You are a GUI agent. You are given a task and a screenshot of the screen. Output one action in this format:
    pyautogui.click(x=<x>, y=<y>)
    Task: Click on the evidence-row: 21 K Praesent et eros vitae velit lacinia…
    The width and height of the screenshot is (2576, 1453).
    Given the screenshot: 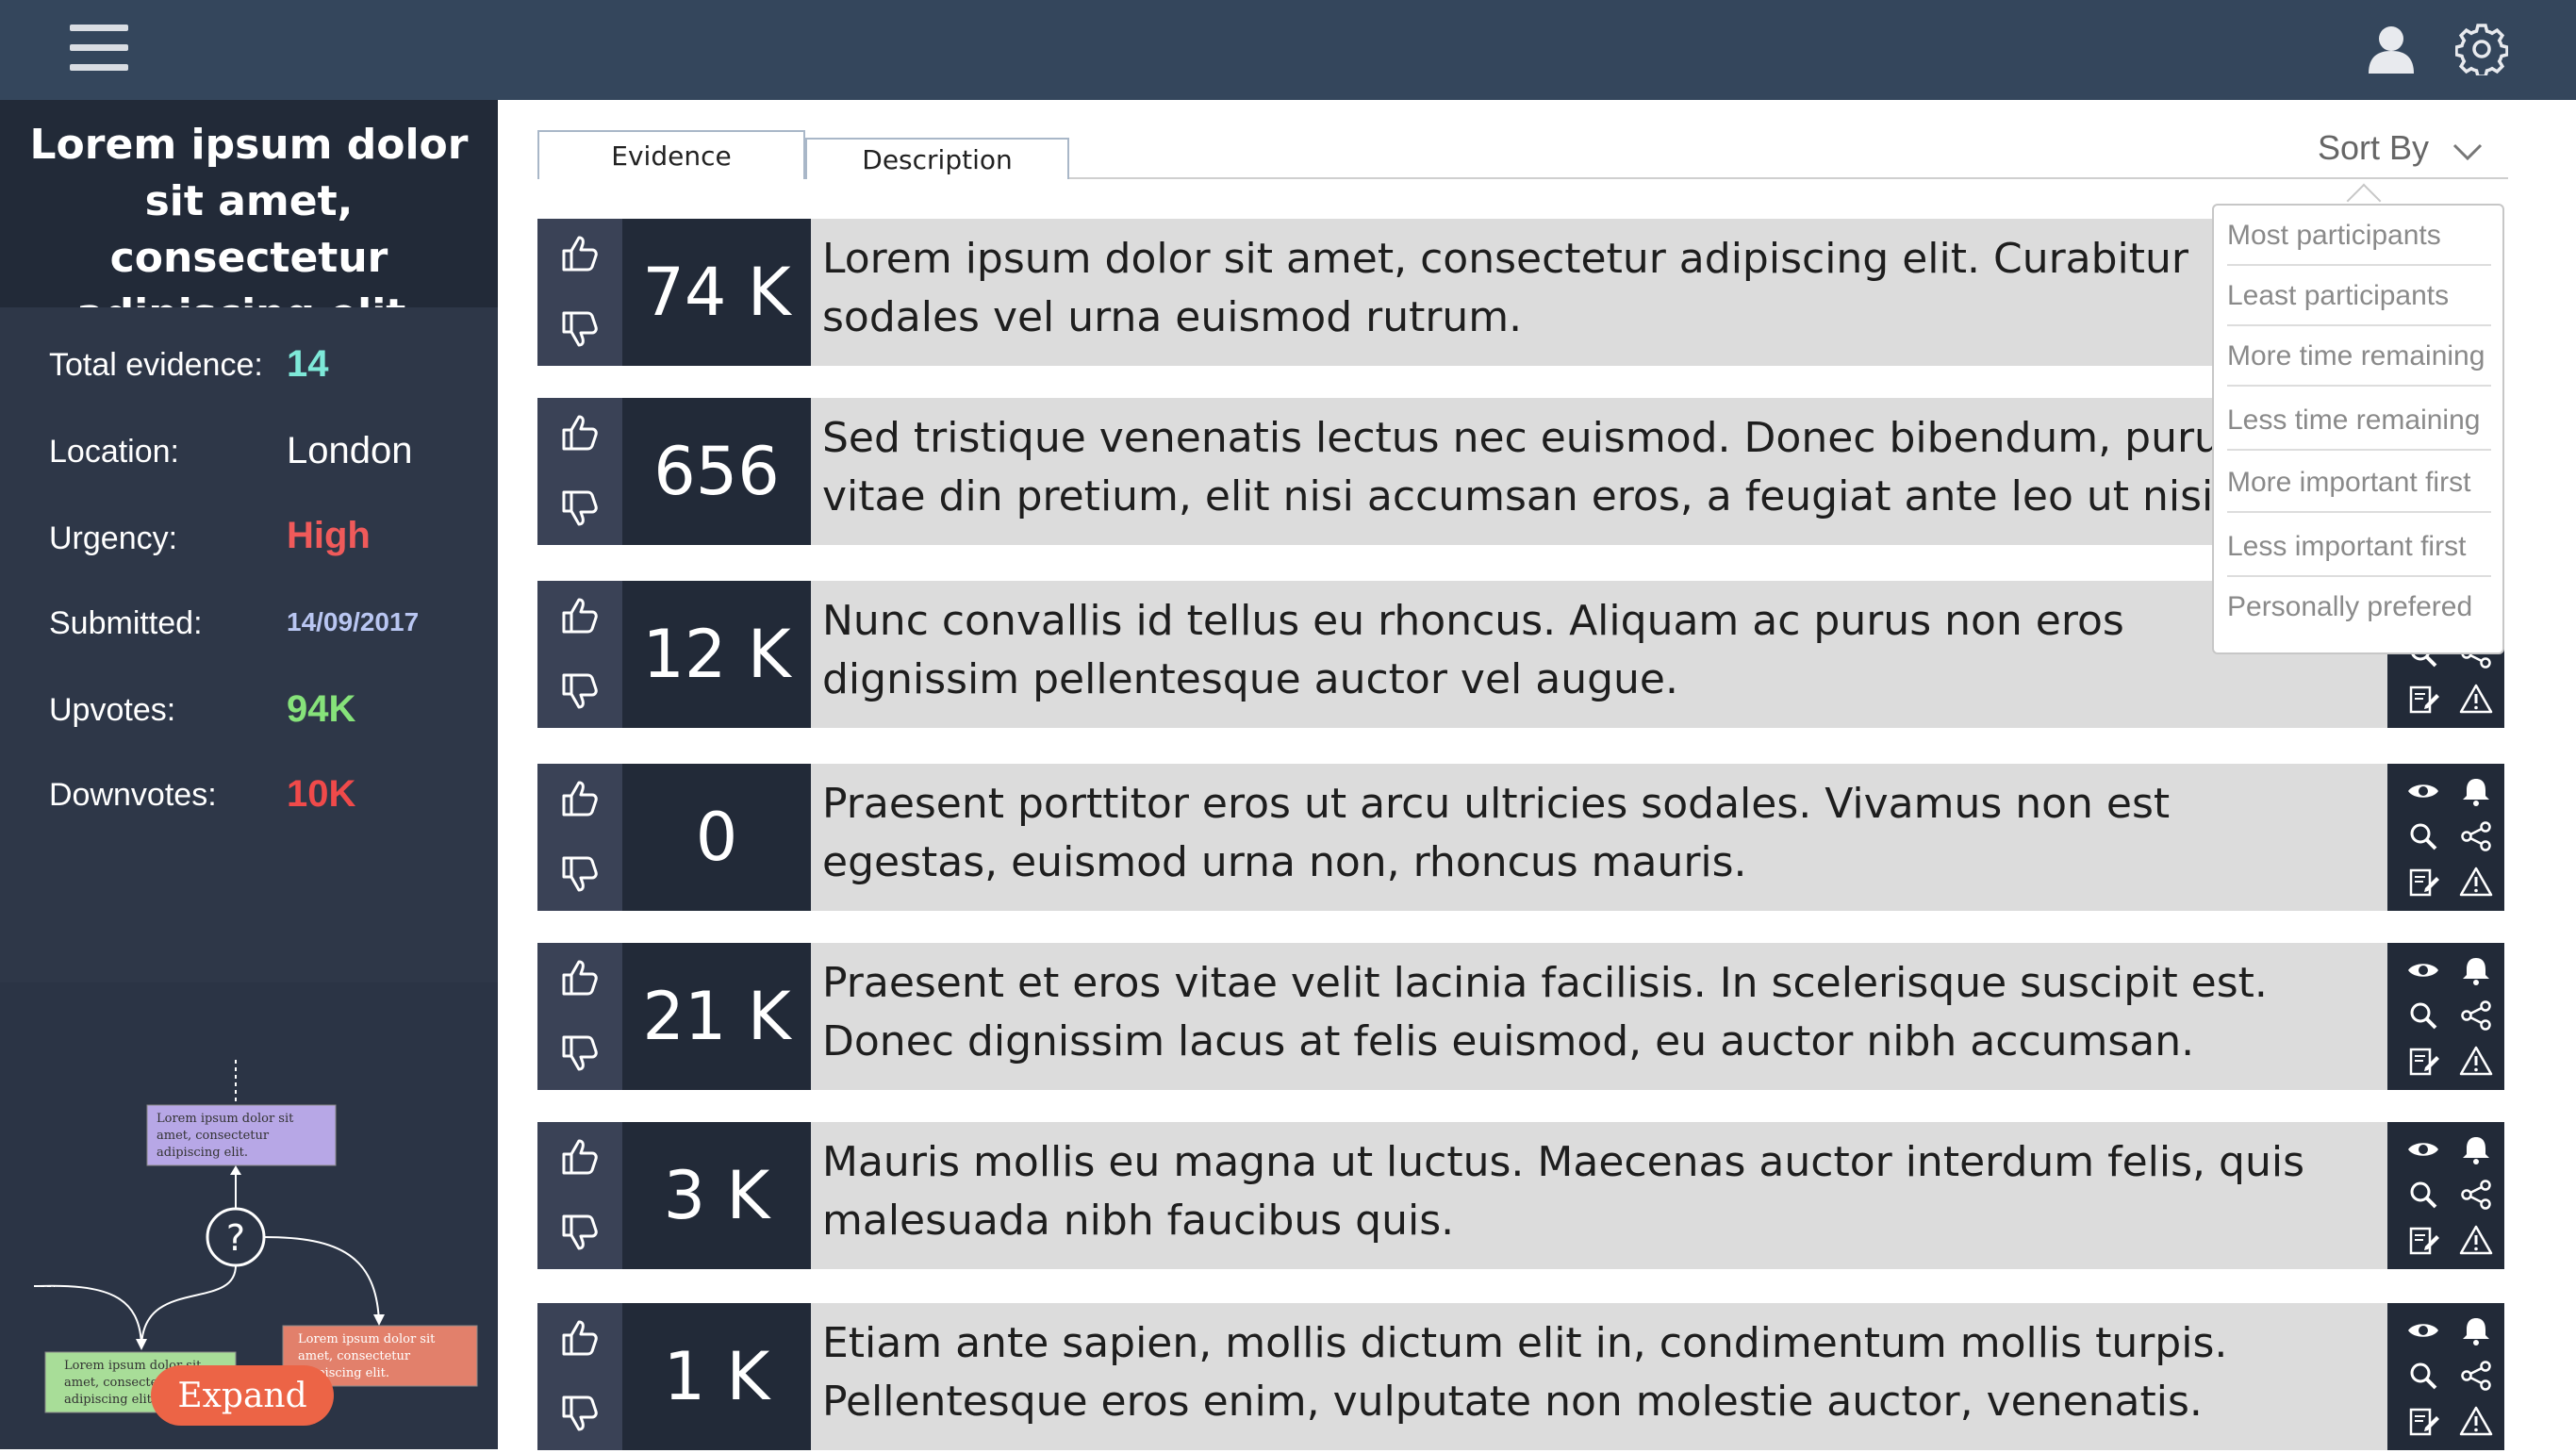 What is the action you would take?
    pyautogui.click(x=1520, y=1016)
    